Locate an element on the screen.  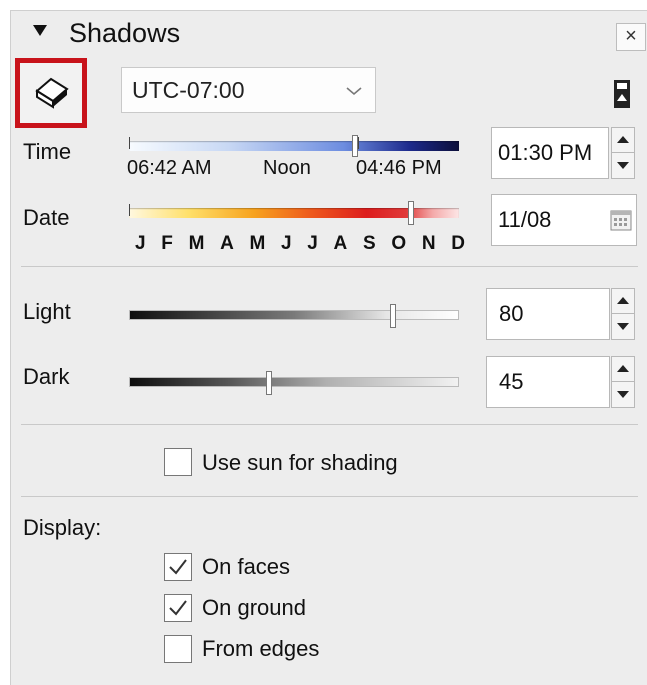
date-slider-thumb is located at coordinates (411, 213).